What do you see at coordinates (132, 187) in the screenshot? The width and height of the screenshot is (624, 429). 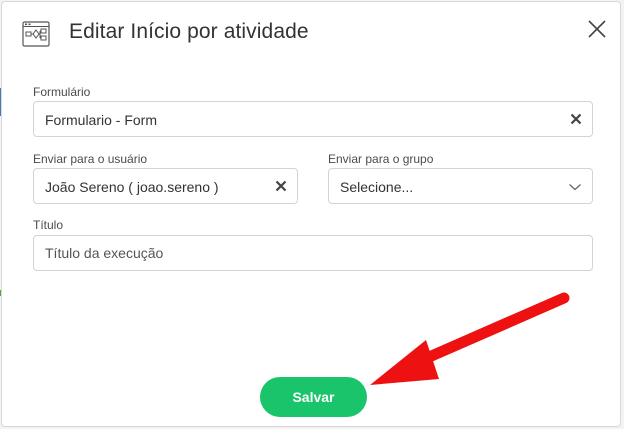 I see `user-select-value: João Sereno ( joao.sereno )` at bounding box center [132, 187].